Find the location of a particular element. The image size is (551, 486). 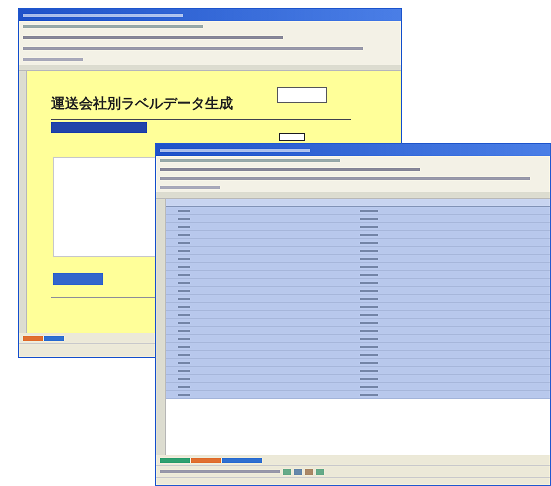

dropdown-button is located at coordinates (302, 95).